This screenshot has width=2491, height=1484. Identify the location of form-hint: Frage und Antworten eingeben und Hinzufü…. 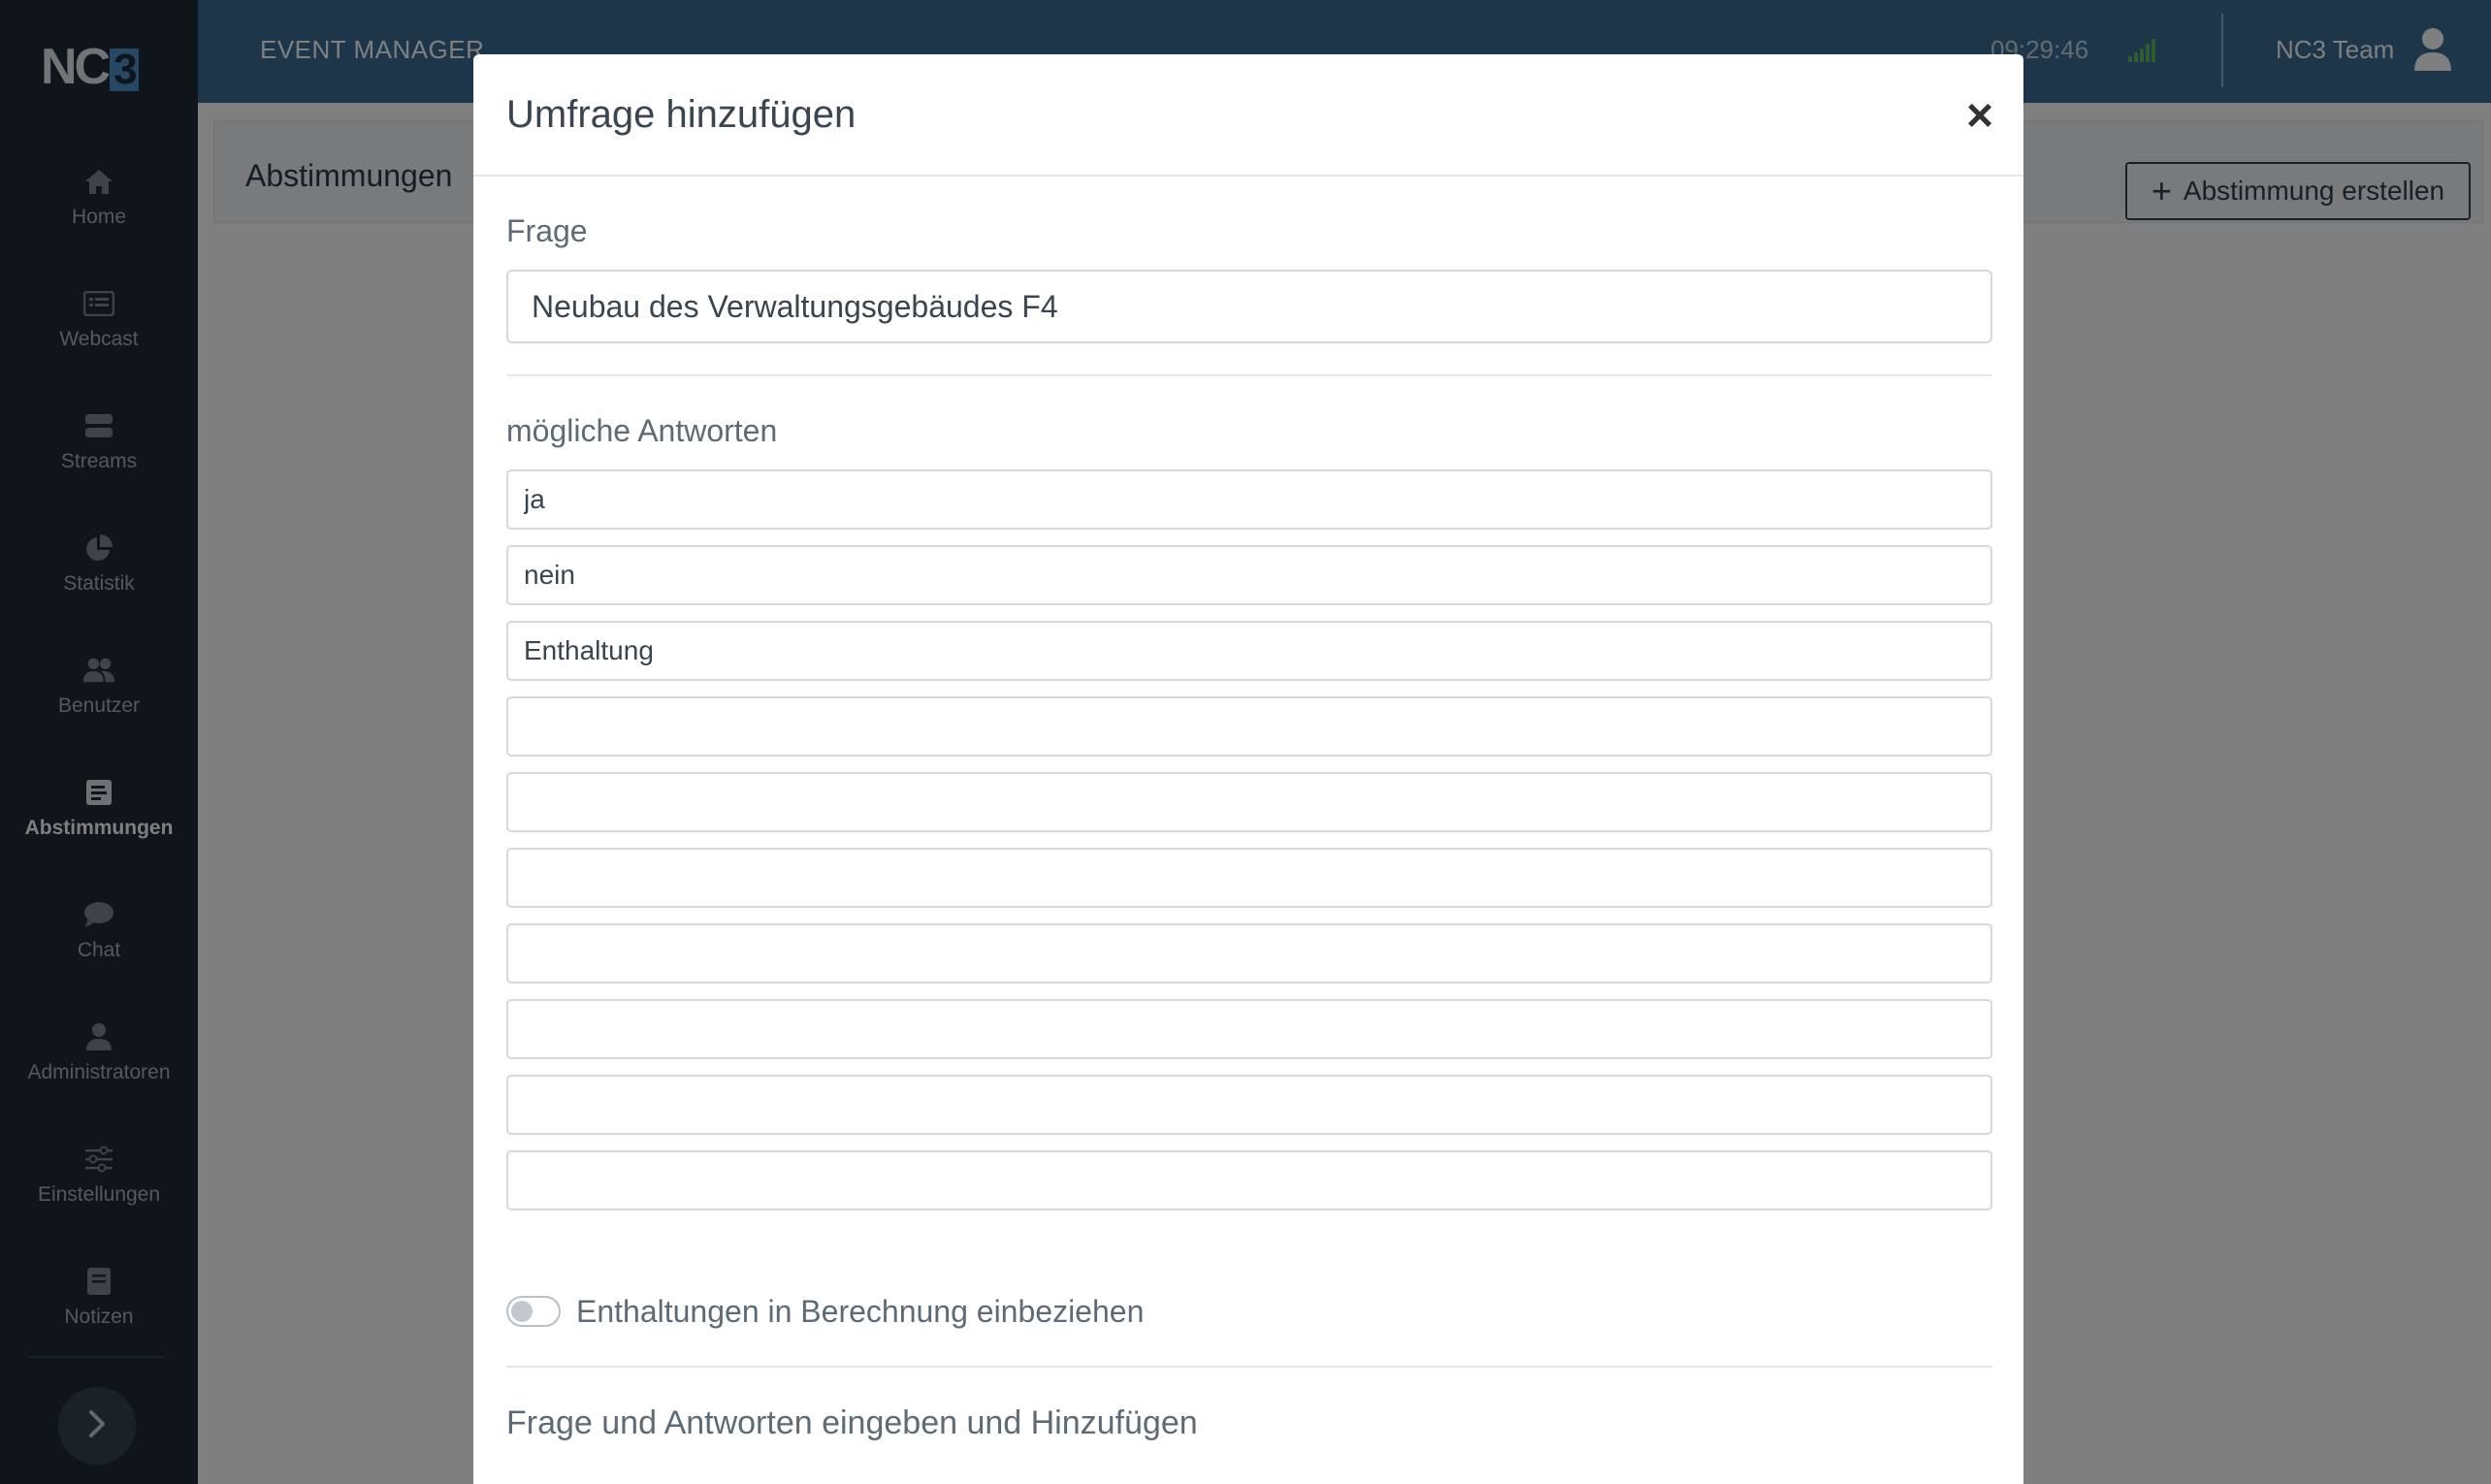
(852, 1422).